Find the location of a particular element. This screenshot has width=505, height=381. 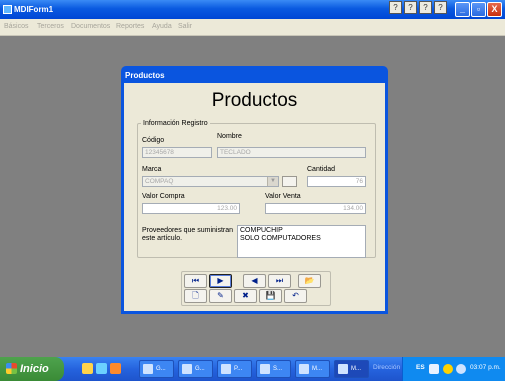

codigo-field: 12345678 is located at coordinates (177, 152).